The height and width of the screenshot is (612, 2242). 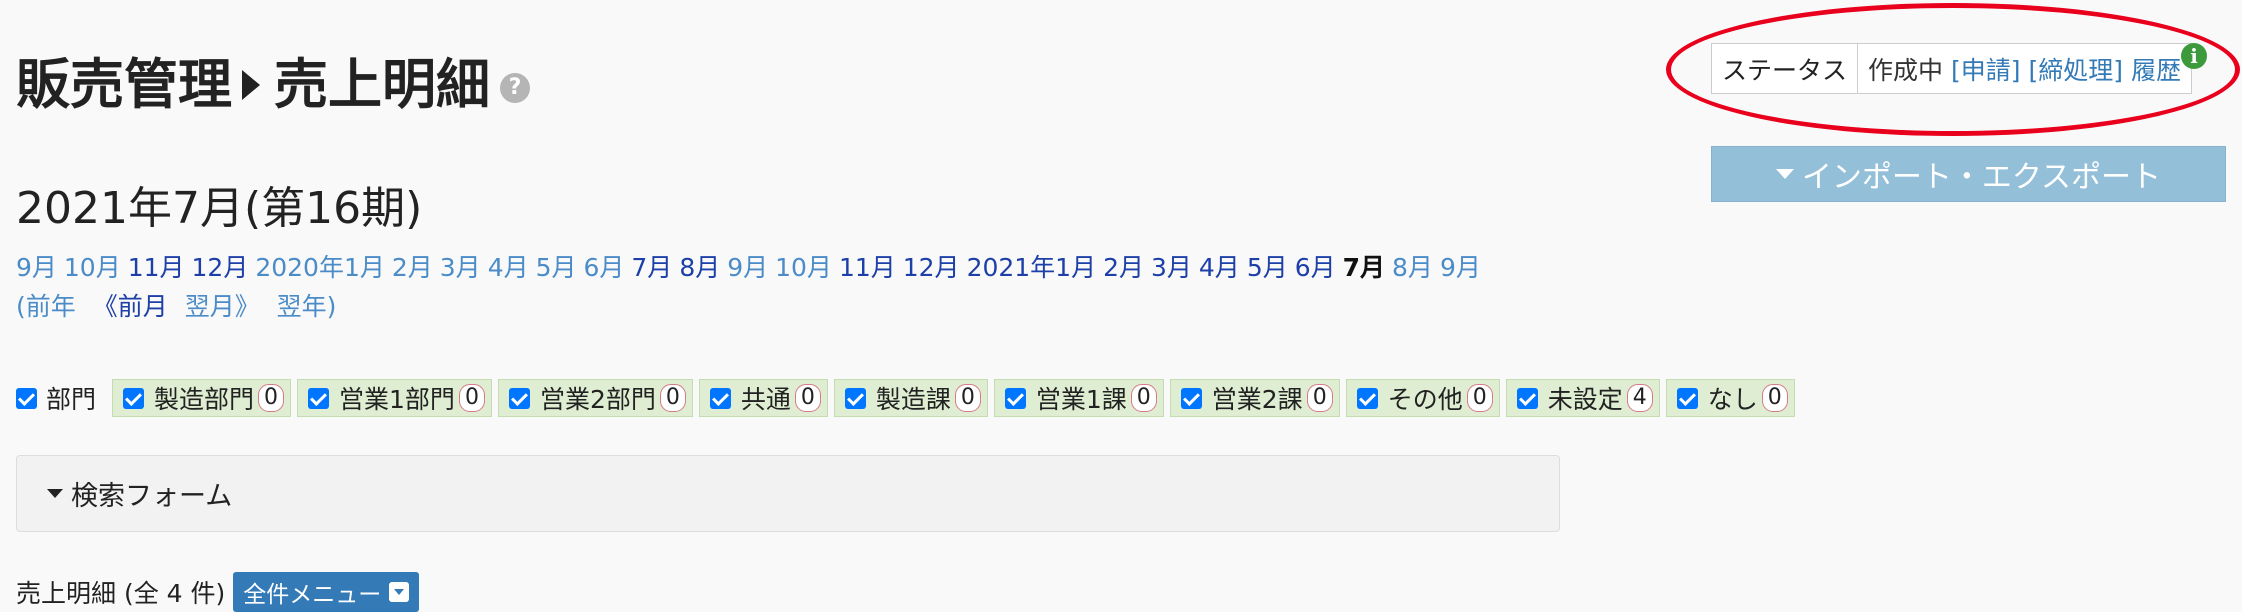 I want to click on search-form-toggle: 検索フォーム, so click(x=788, y=493).